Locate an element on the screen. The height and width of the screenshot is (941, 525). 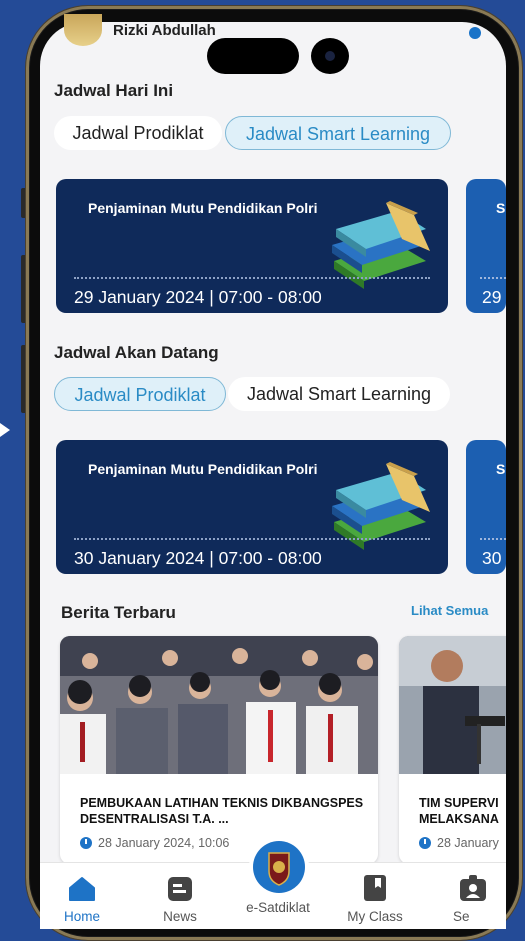
card-datetime: 29 is located at coordinates (492, 297).